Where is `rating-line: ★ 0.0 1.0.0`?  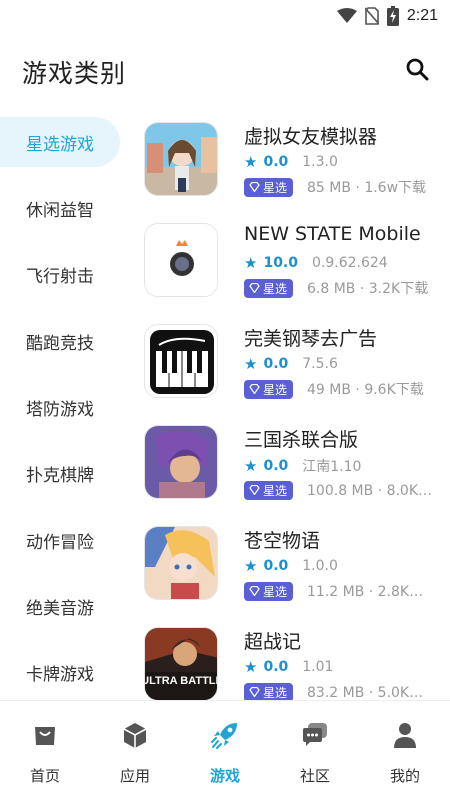
rating-line: ★ 0.0 1.0.0 is located at coordinates (291, 566).